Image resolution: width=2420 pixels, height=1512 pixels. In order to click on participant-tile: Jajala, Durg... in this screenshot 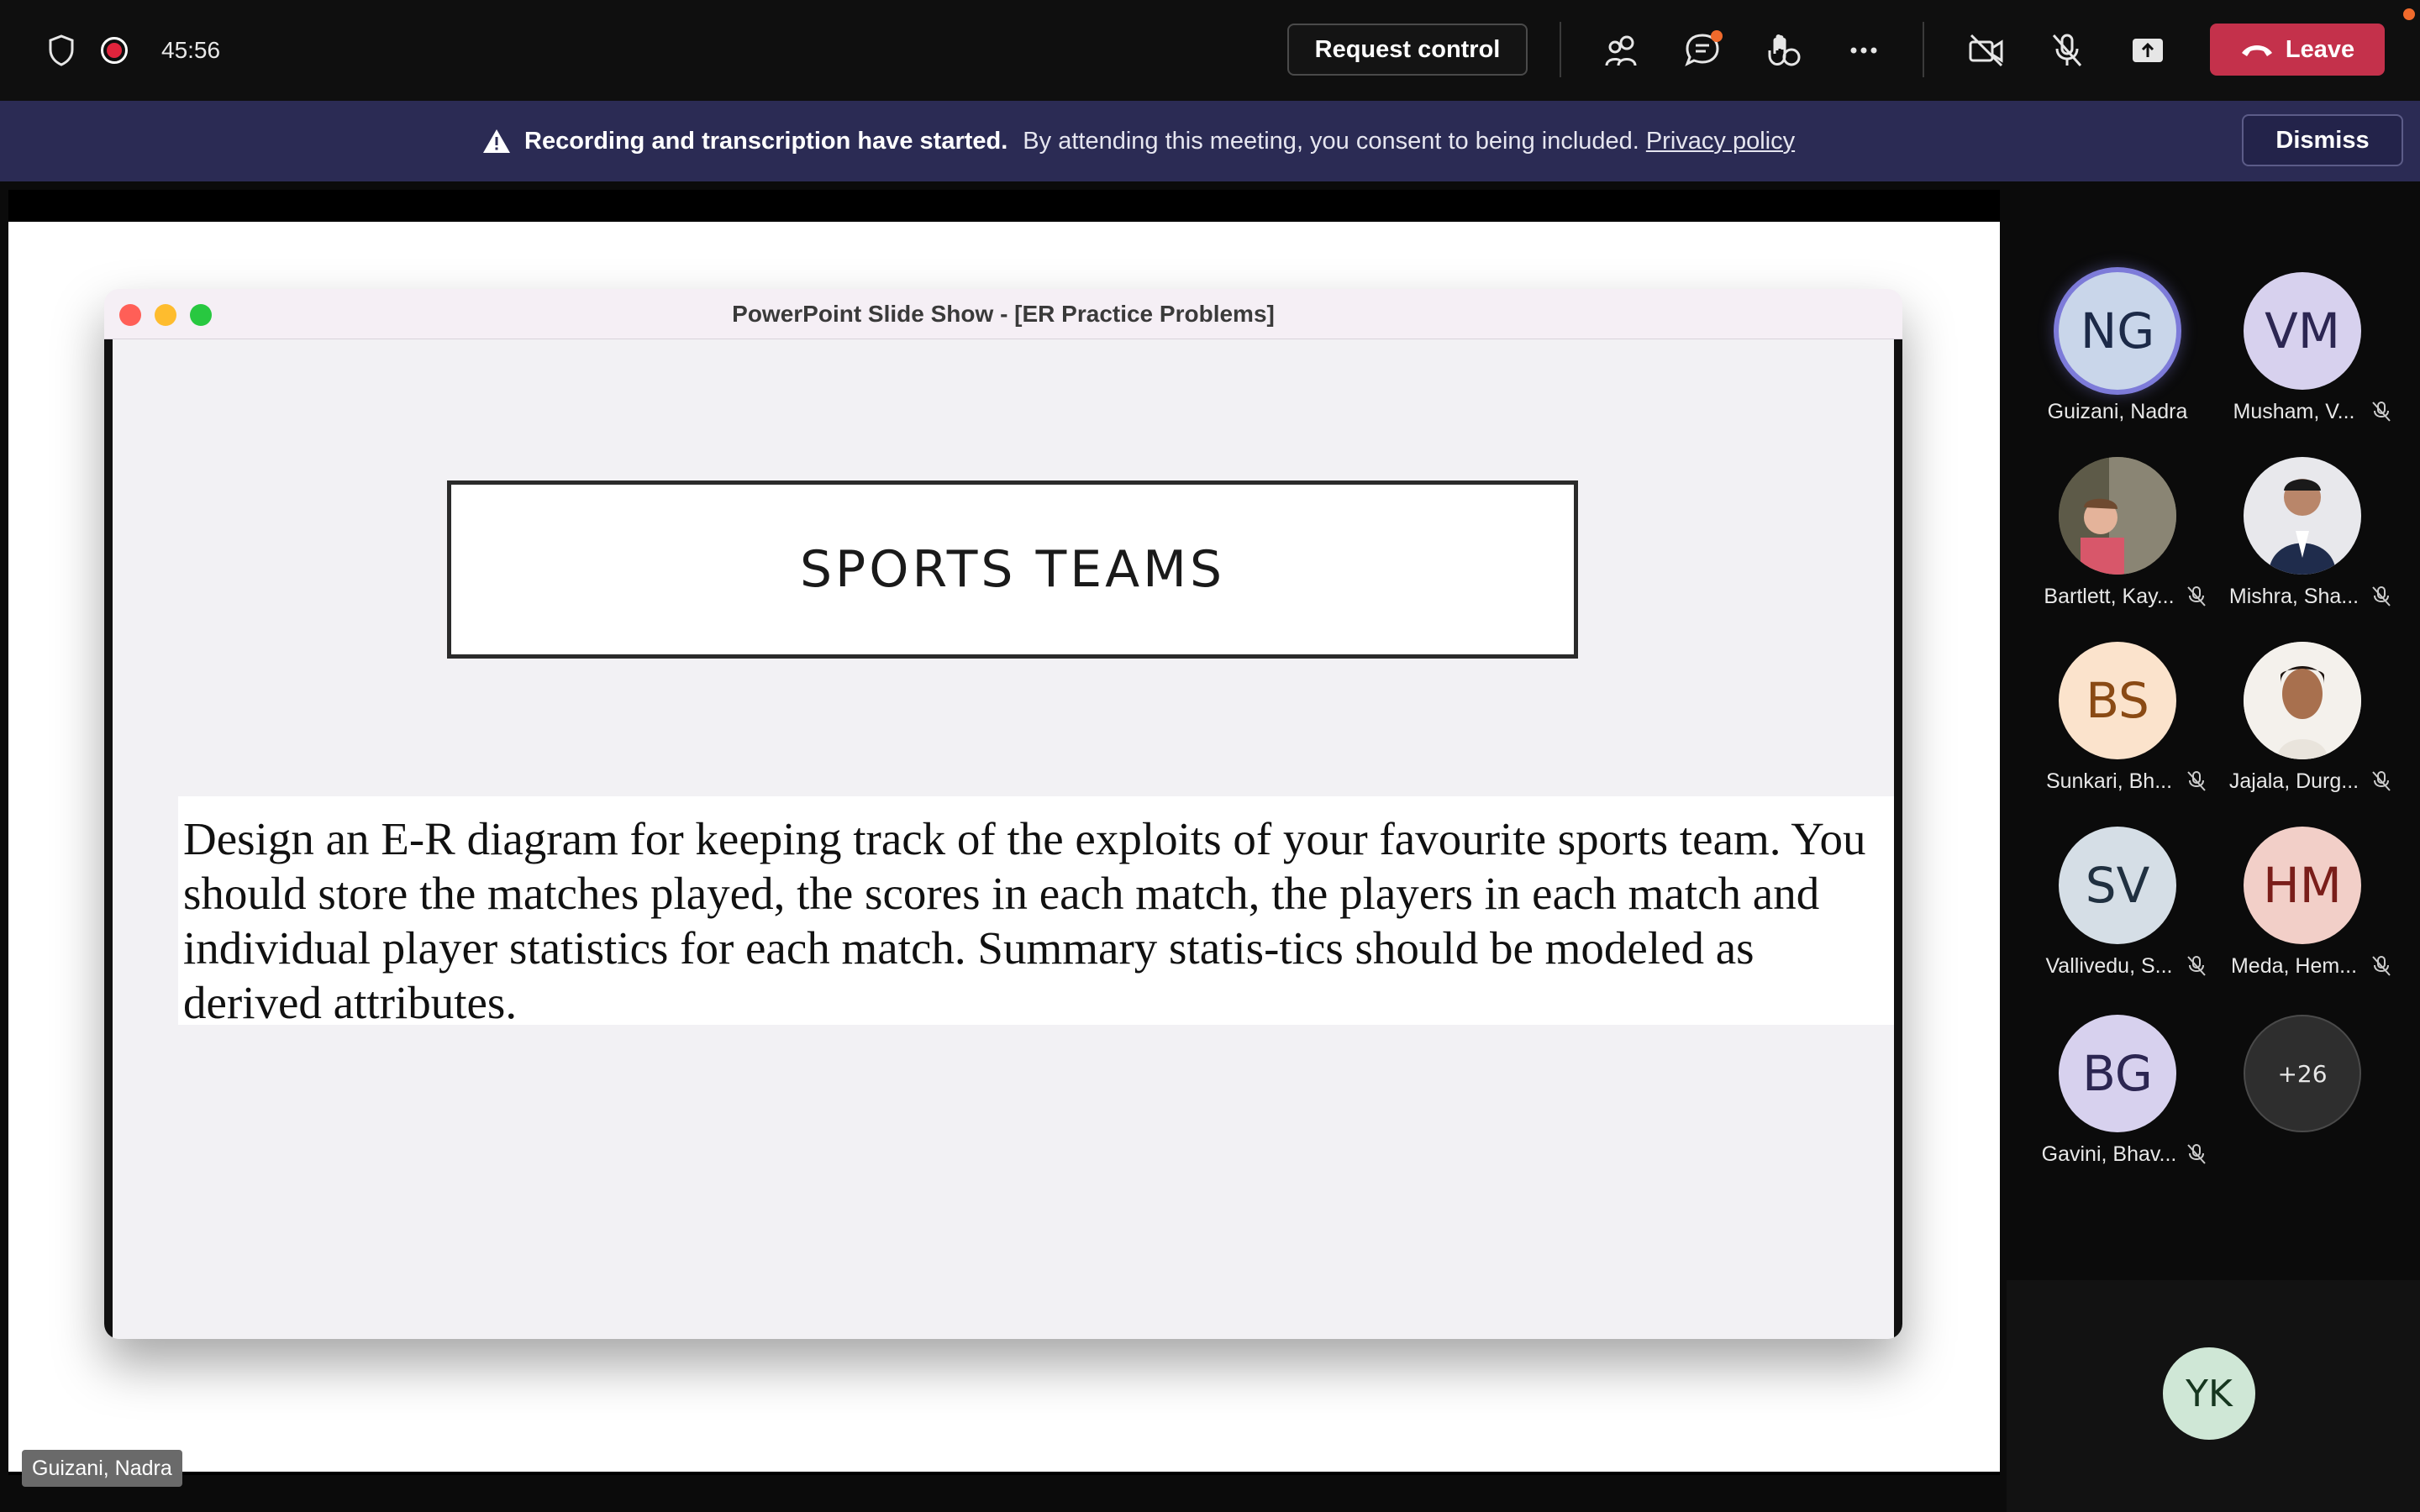, I will do `click(2302, 730)`.